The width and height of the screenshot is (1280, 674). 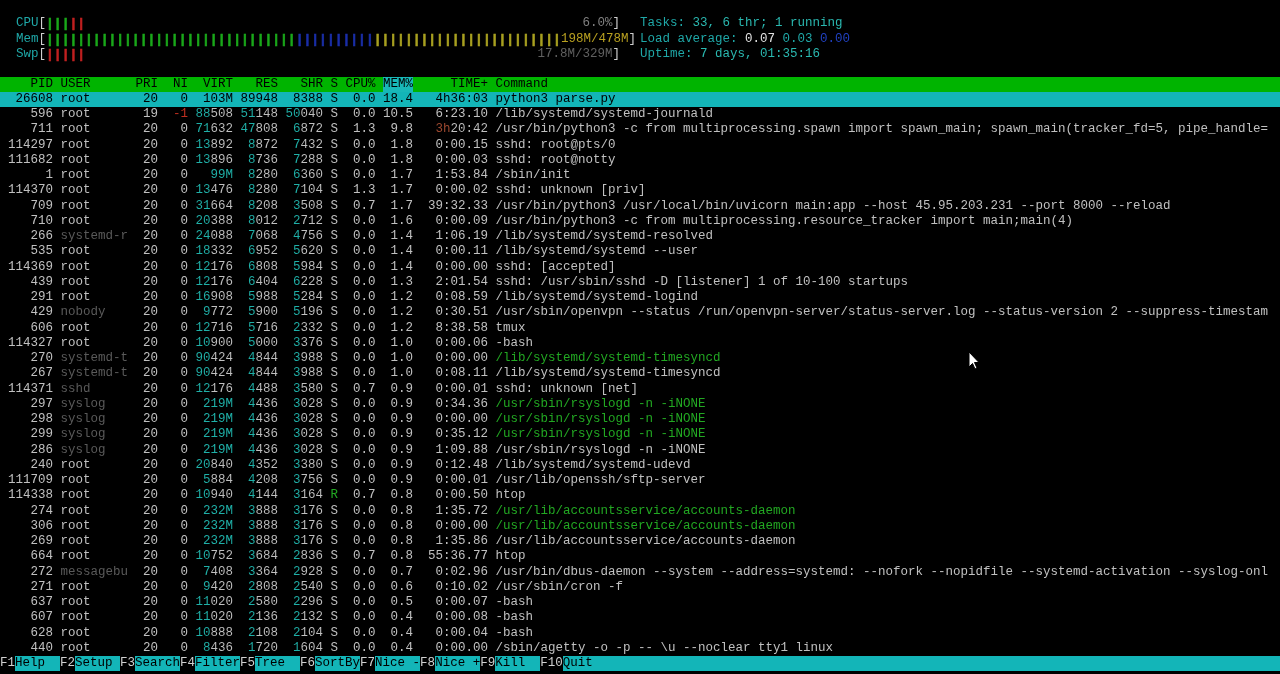 What do you see at coordinates (41, 221) in the screenshot?
I see `pid-cell-text: 710` at bounding box center [41, 221].